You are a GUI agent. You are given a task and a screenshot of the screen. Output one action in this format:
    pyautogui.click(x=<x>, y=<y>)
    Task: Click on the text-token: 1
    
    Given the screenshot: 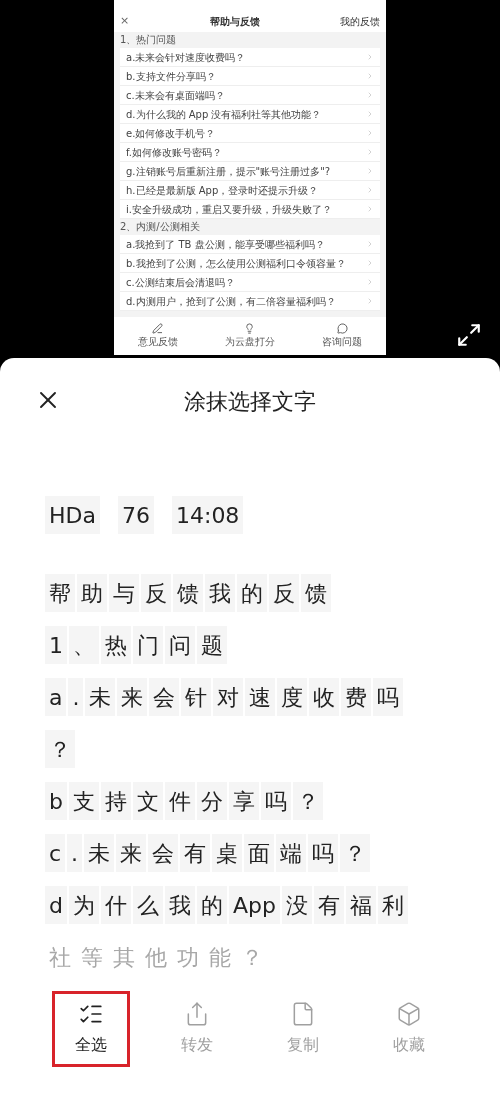 What is the action you would take?
    pyautogui.click(x=56, y=645)
    